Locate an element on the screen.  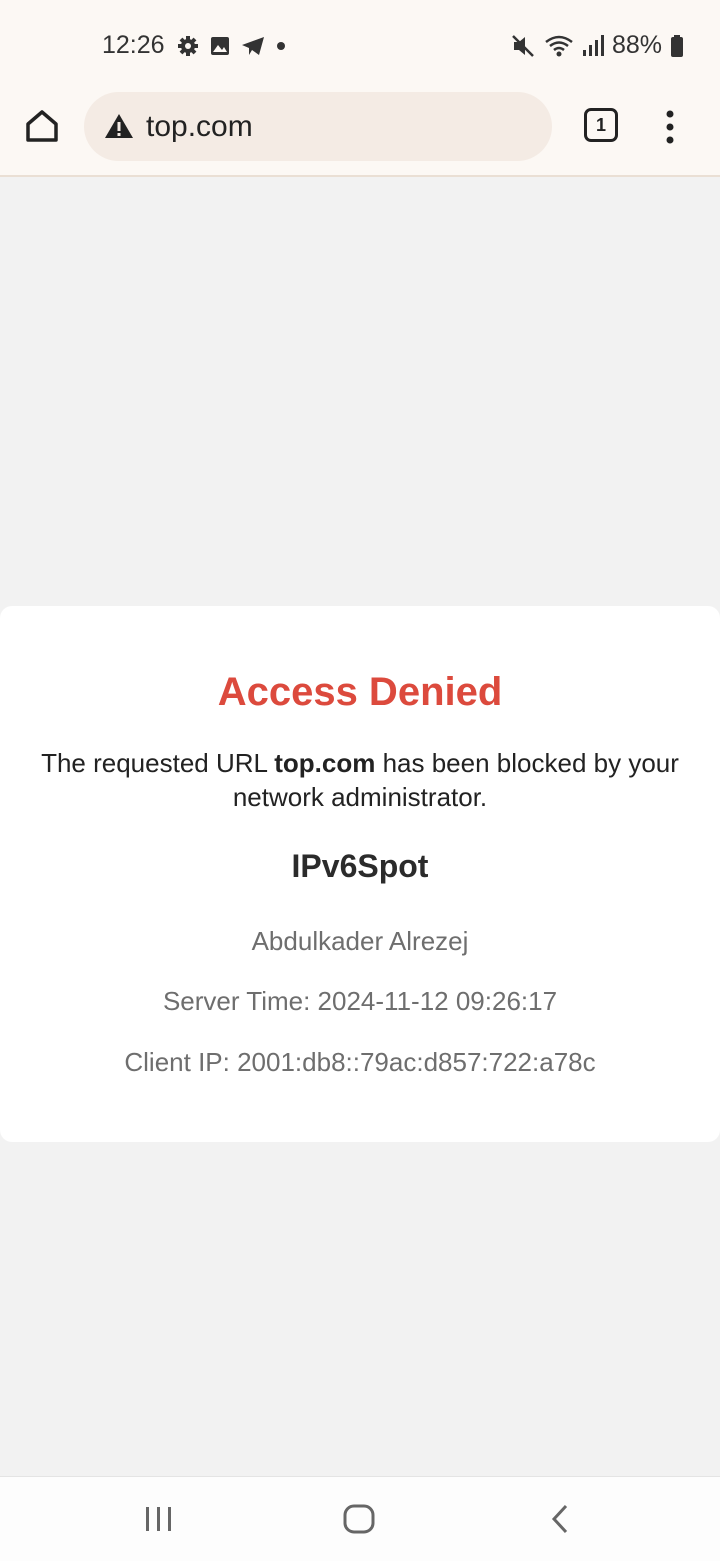
organization-name: IPv6Spot is located at coordinates (360, 866).